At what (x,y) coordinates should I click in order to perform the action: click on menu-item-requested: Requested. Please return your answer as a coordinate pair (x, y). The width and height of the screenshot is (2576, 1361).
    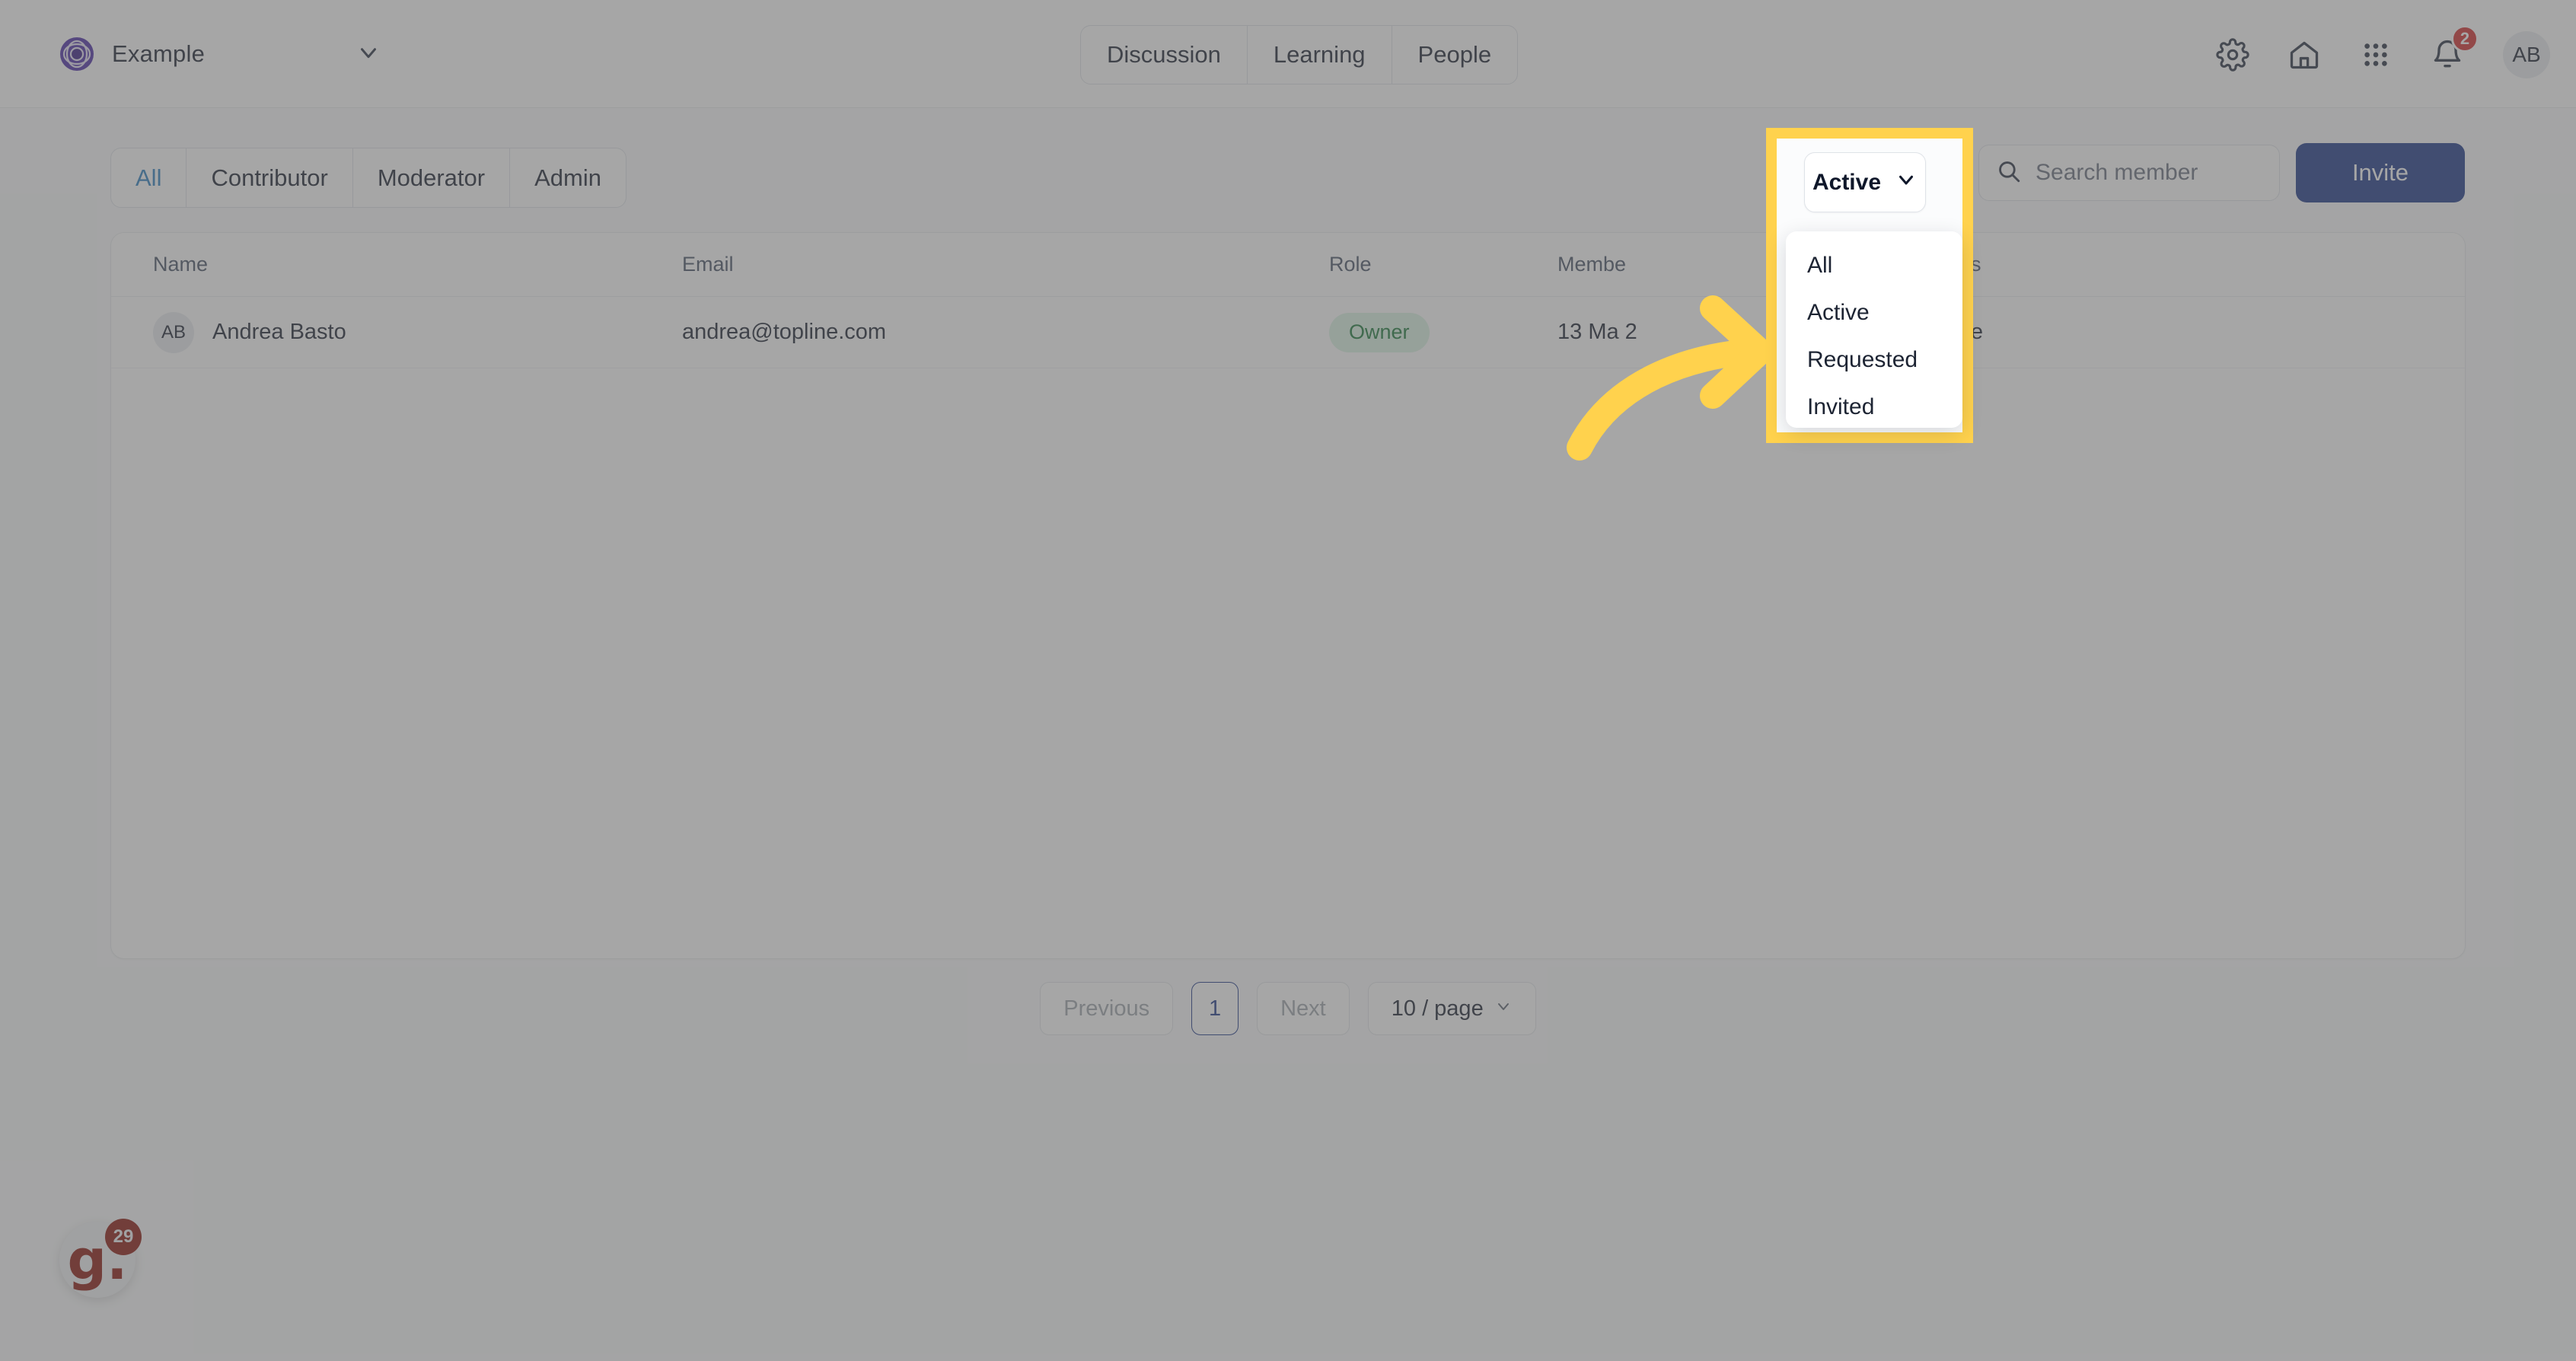
    Looking at the image, I should click on (1874, 360).